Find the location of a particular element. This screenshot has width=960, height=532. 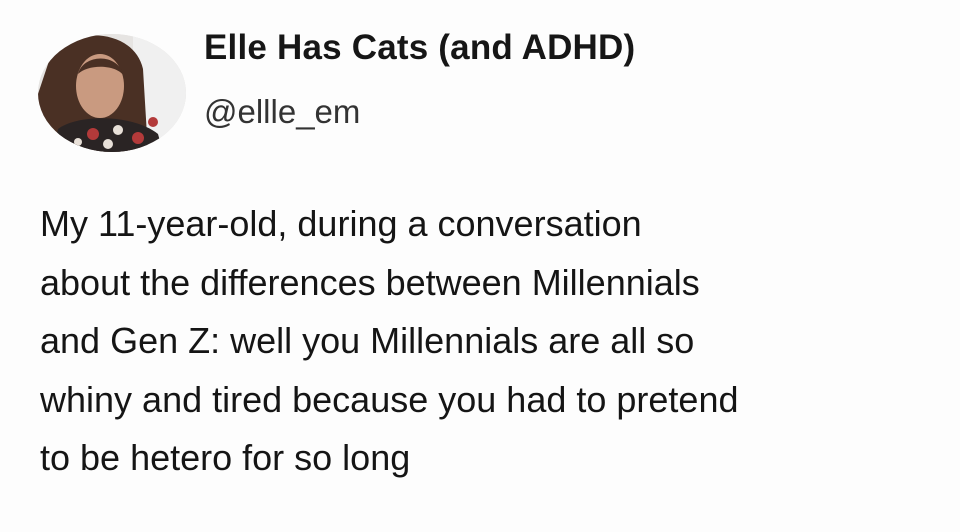

avatar is located at coordinates (112, 93).